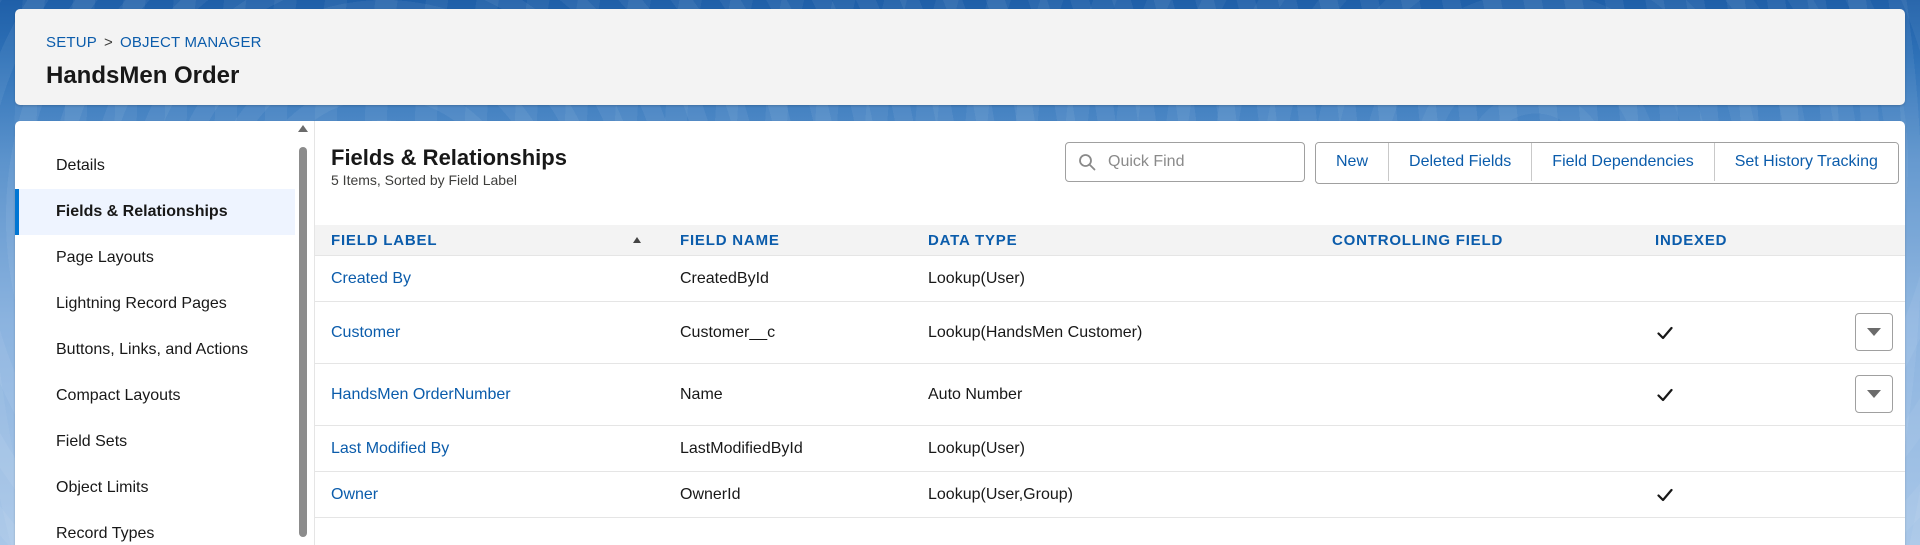 The width and height of the screenshot is (1920, 545). I want to click on sidebar-item-details: Details, so click(155, 166).